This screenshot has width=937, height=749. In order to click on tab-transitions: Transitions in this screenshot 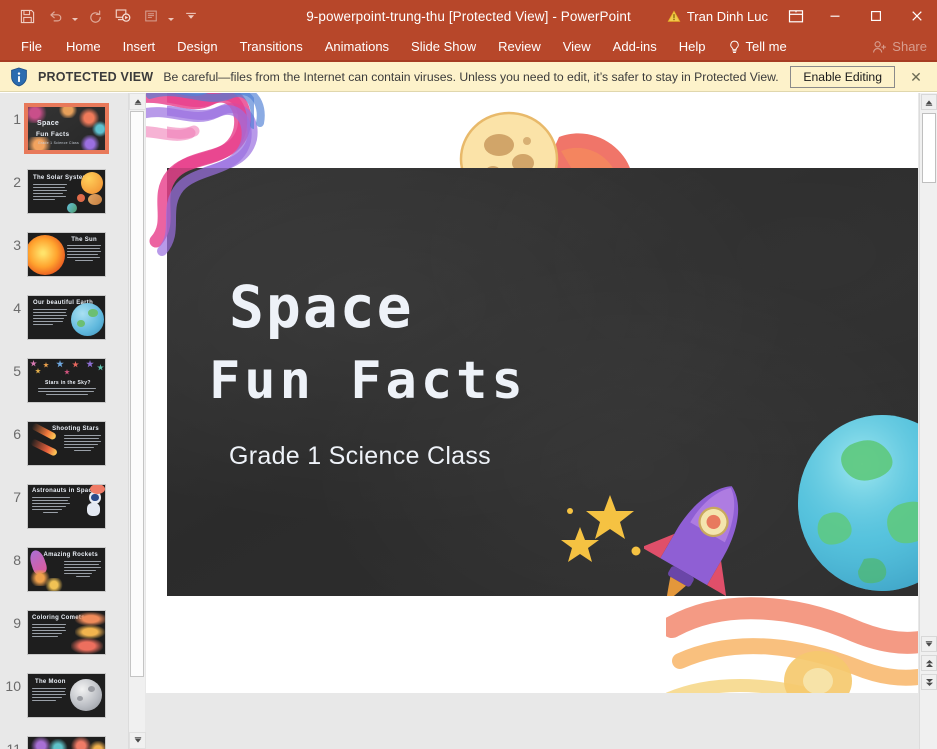, I will do `click(271, 46)`.